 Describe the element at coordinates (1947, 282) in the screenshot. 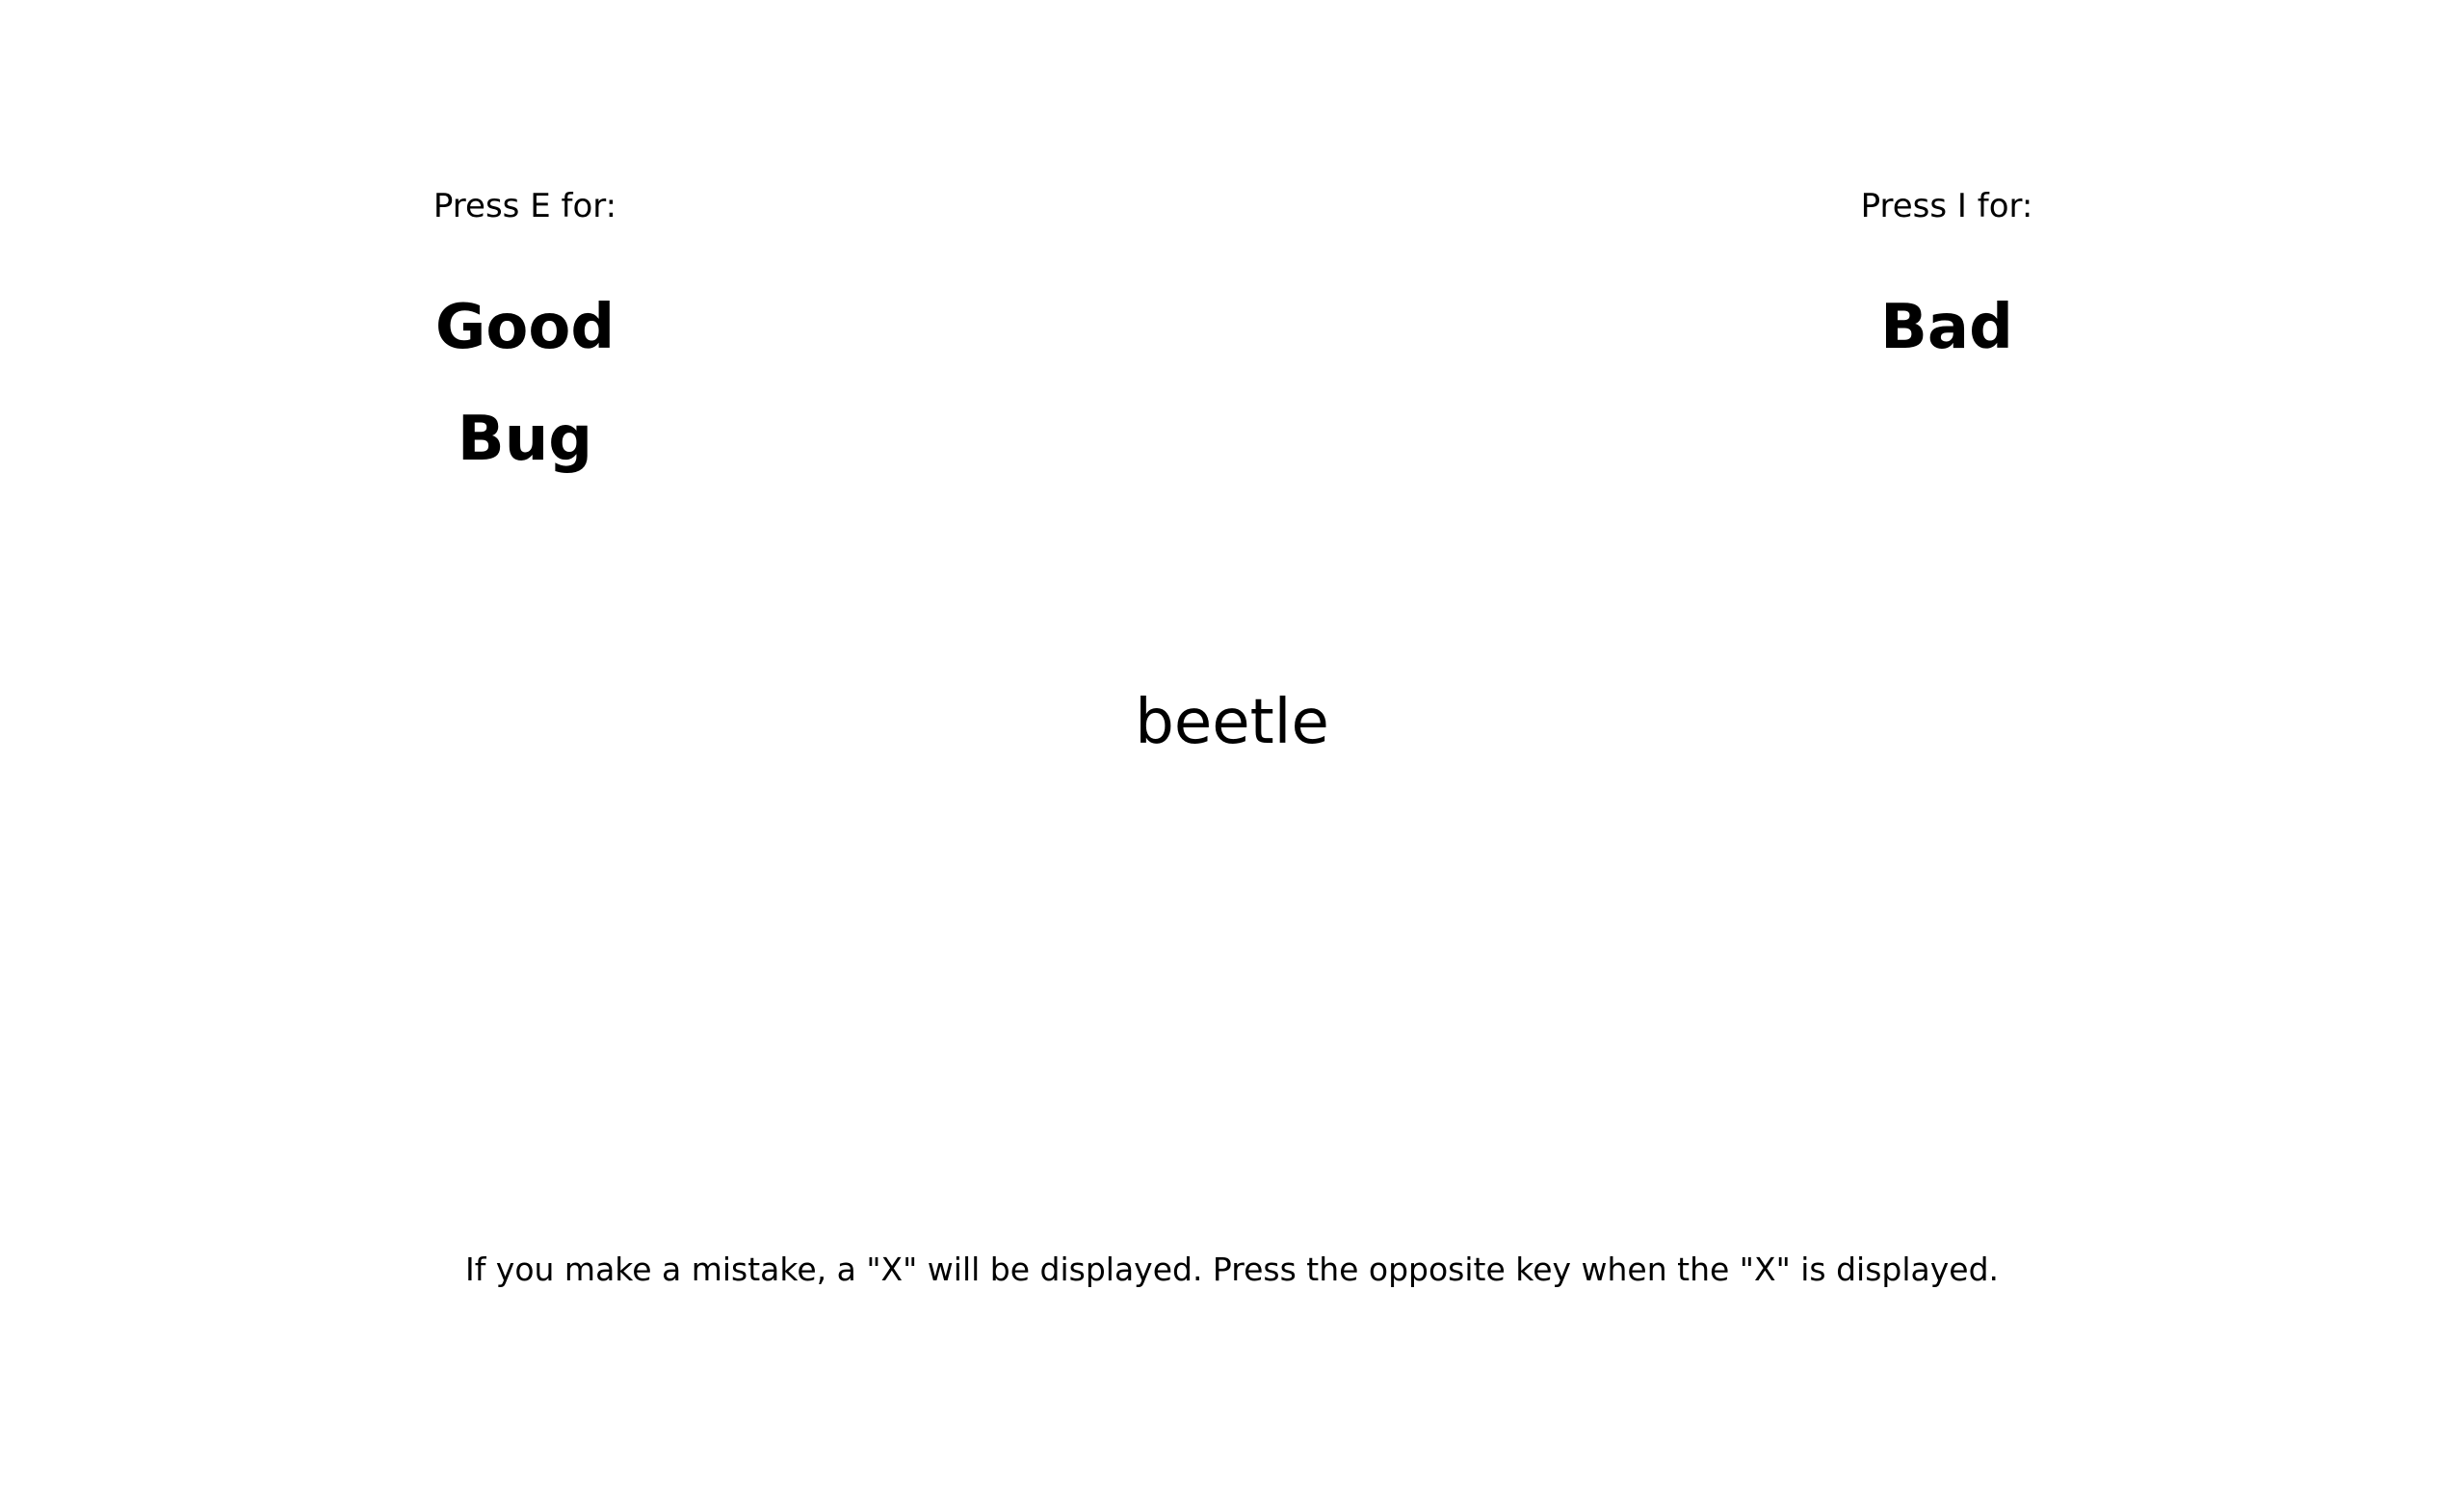

I see `right-category-panel: Press I for: Bad` at that location.